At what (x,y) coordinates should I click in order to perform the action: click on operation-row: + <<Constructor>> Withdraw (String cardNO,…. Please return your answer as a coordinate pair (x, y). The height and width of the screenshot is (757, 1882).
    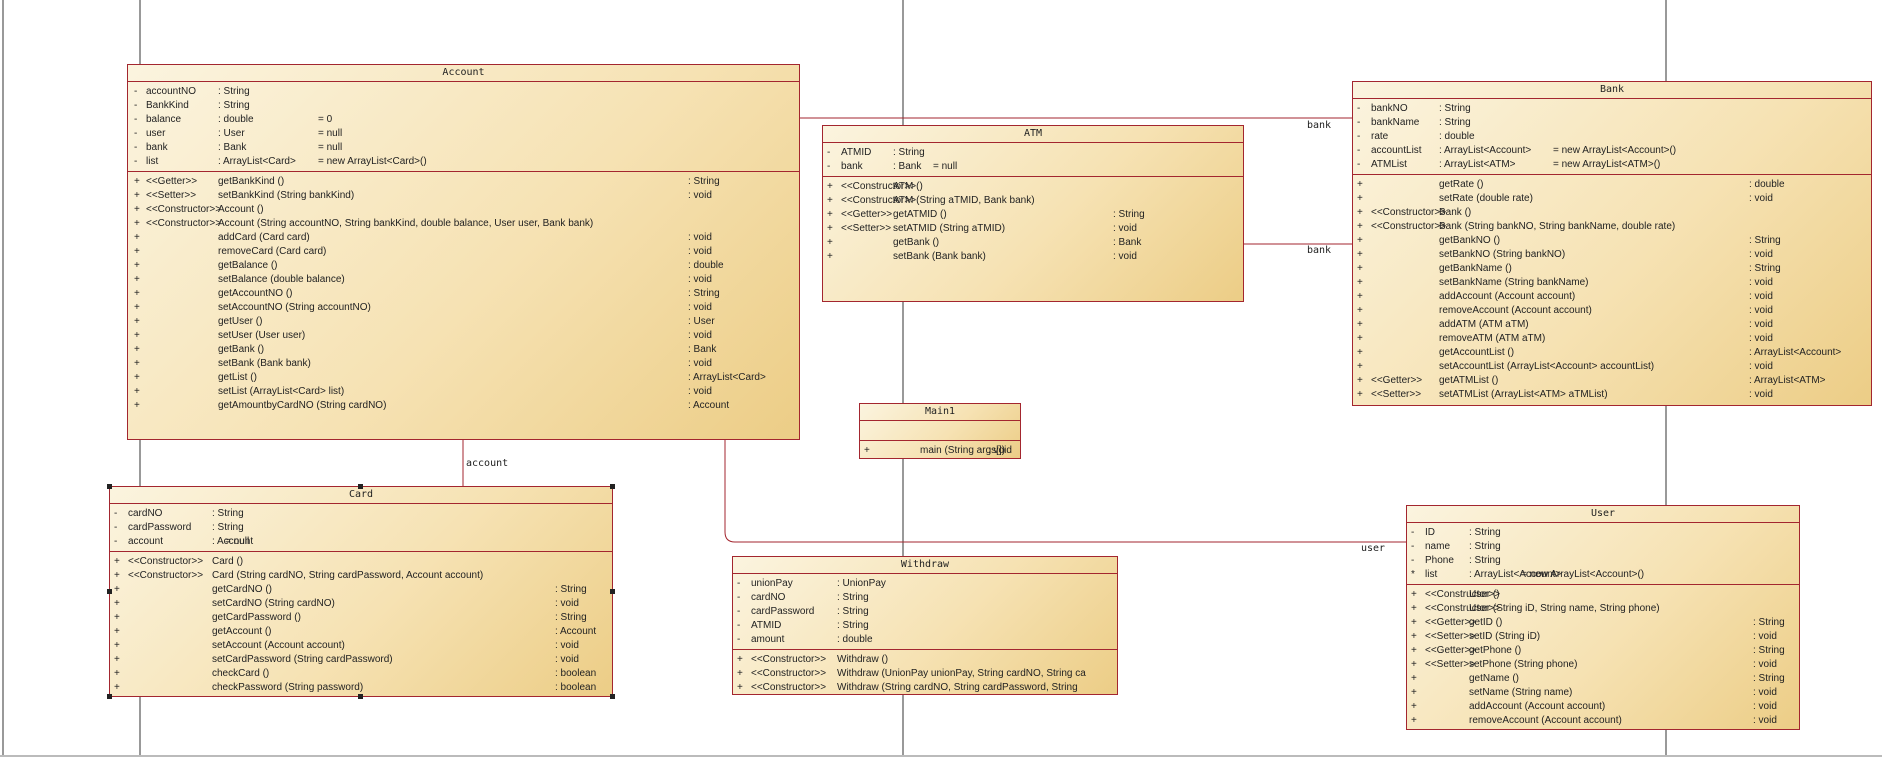
    Looking at the image, I should click on (925, 688).